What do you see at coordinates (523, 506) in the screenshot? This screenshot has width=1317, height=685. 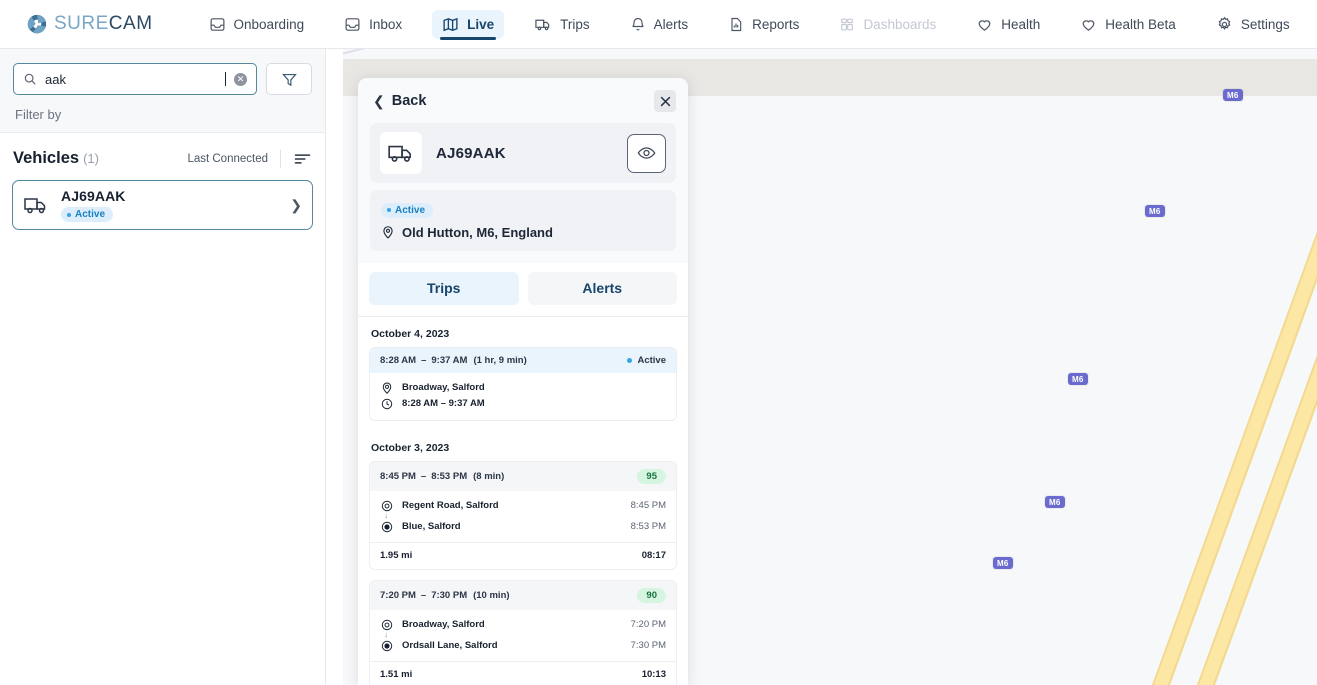 I see `trip-leg: Regent Road, Salford 8:45 PM` at bounding box center [523, 506].